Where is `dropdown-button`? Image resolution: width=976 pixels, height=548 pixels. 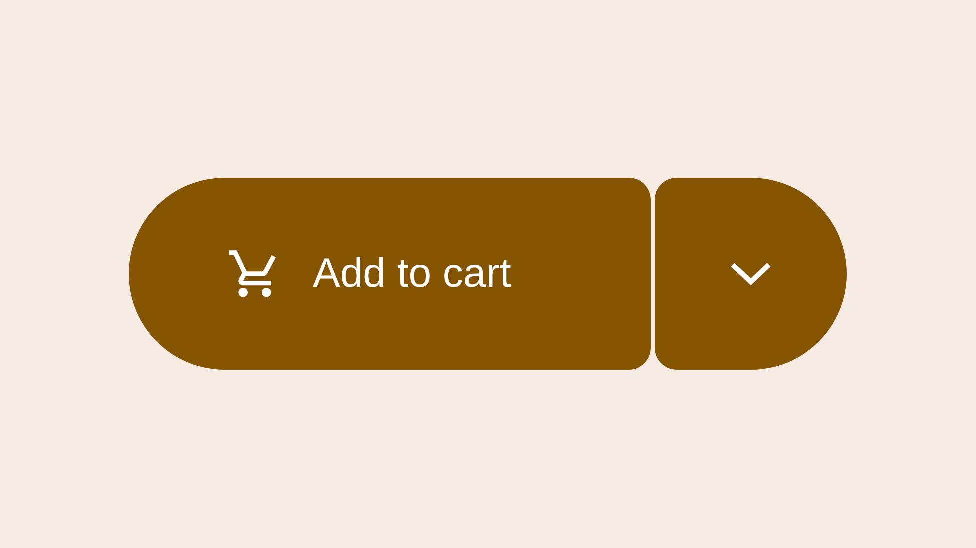 dropdown-button is located at coordinates (751, 274).